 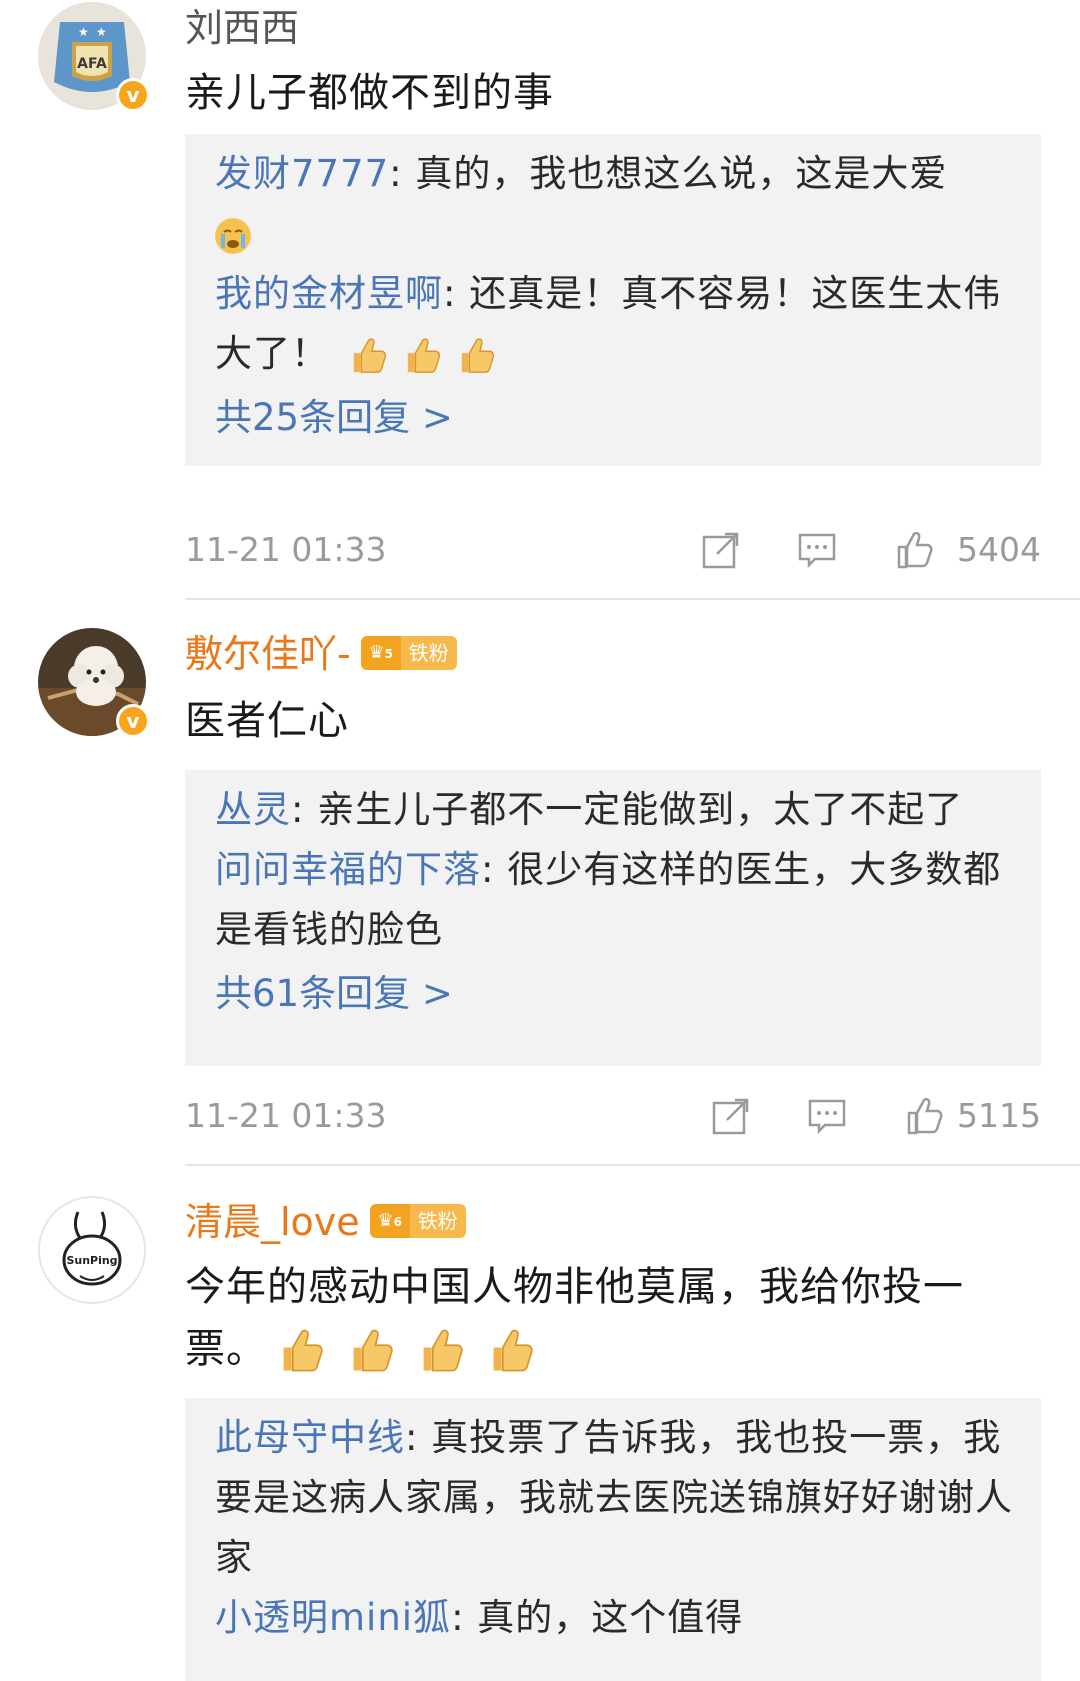 I want to click on view-more-replies-link: 共25条回复 >, so click(x=618, y=418).